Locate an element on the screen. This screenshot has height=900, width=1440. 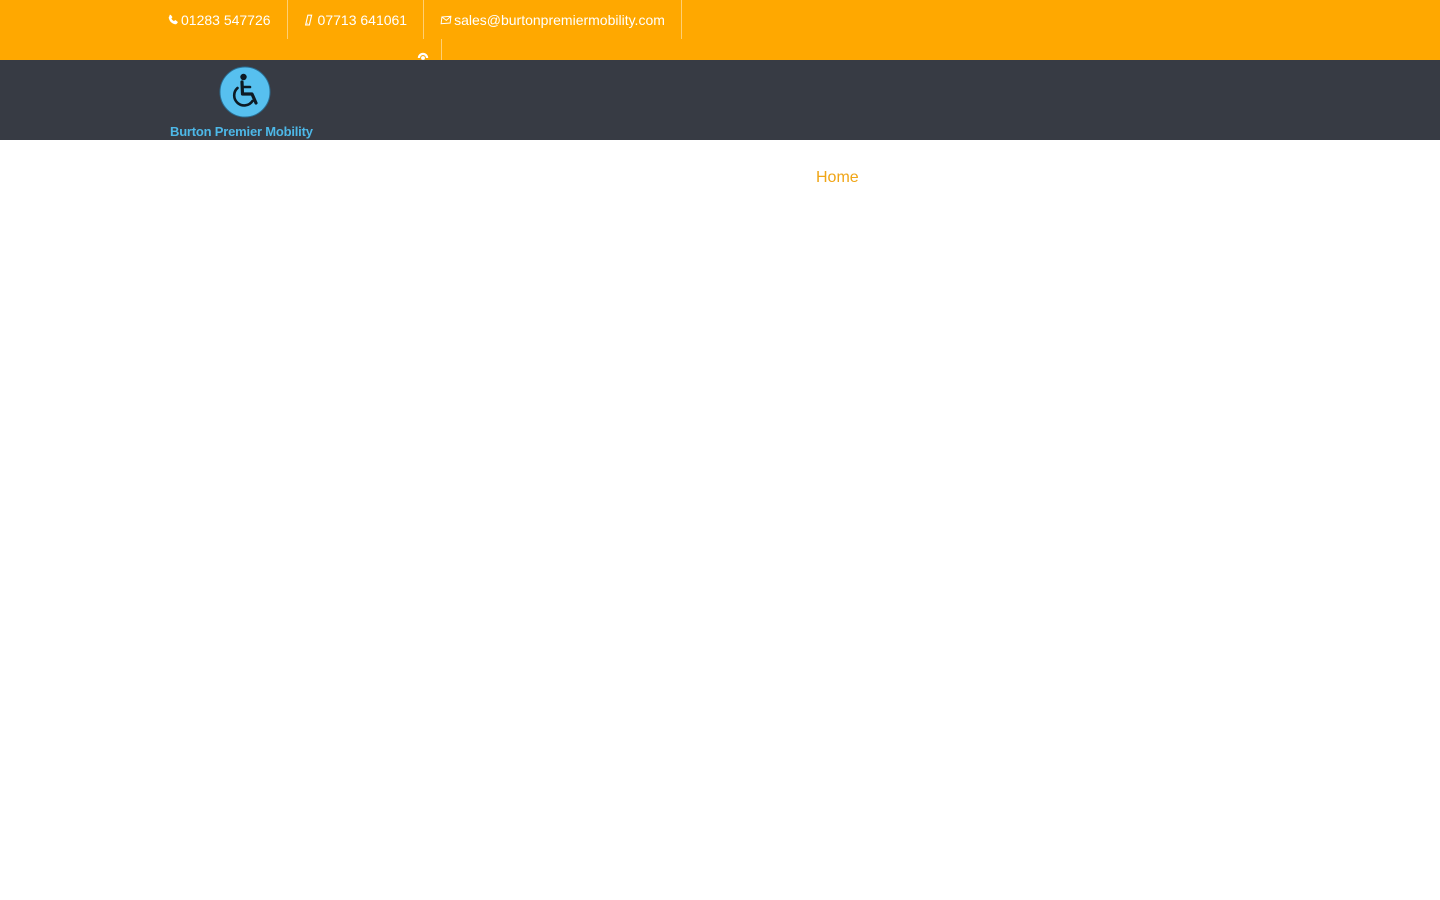
social-link-icon is located at coordinates (423, 56).